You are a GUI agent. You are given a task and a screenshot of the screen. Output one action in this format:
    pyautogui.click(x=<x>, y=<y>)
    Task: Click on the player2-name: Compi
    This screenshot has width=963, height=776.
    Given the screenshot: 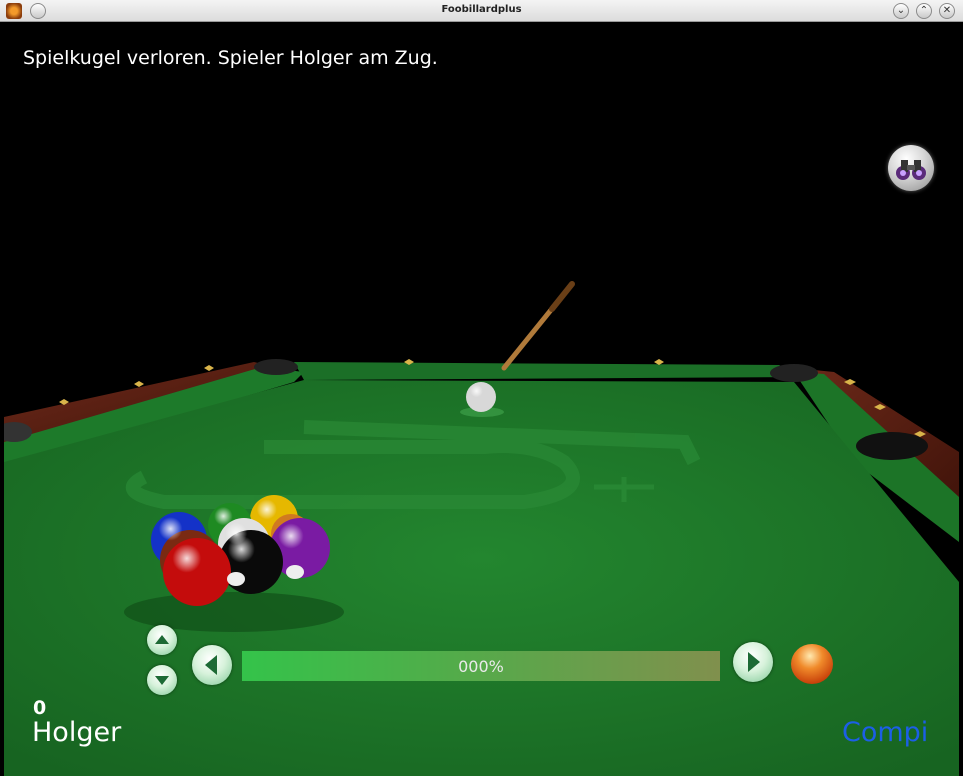 What is the action you would take?
    pyautogui.click(x=885, y=732)
    